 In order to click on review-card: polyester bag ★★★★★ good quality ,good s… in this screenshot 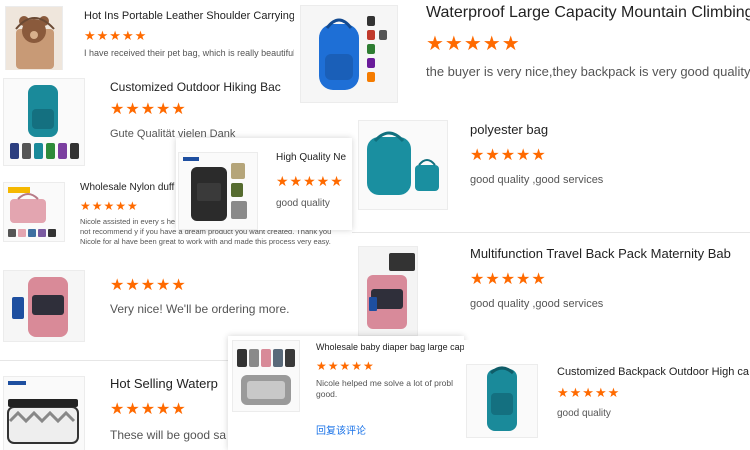, I will do `click(551, 170)`.